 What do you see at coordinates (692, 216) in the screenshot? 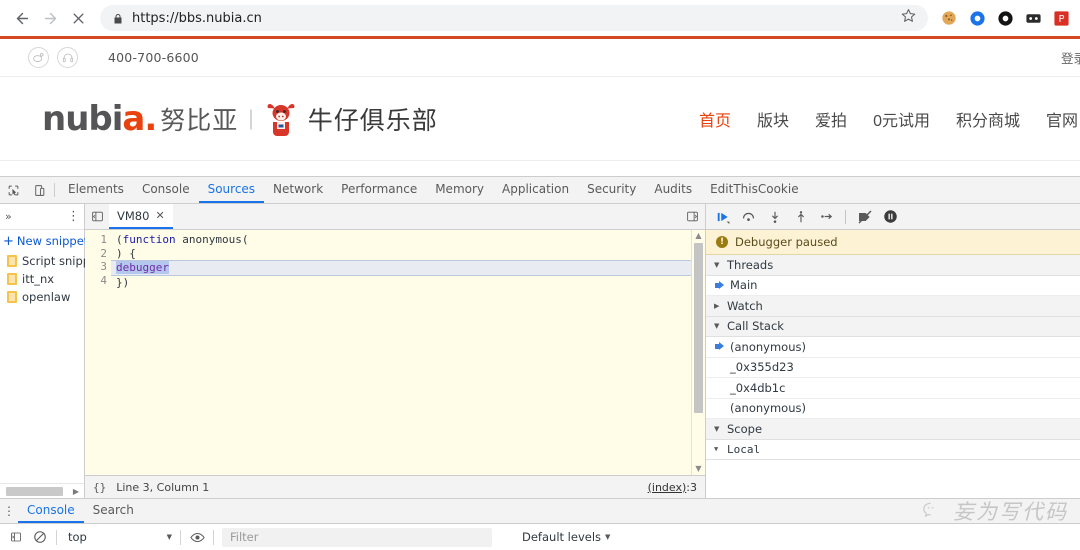
I see `show-debugger-icon` at bounding box center [692, 216].